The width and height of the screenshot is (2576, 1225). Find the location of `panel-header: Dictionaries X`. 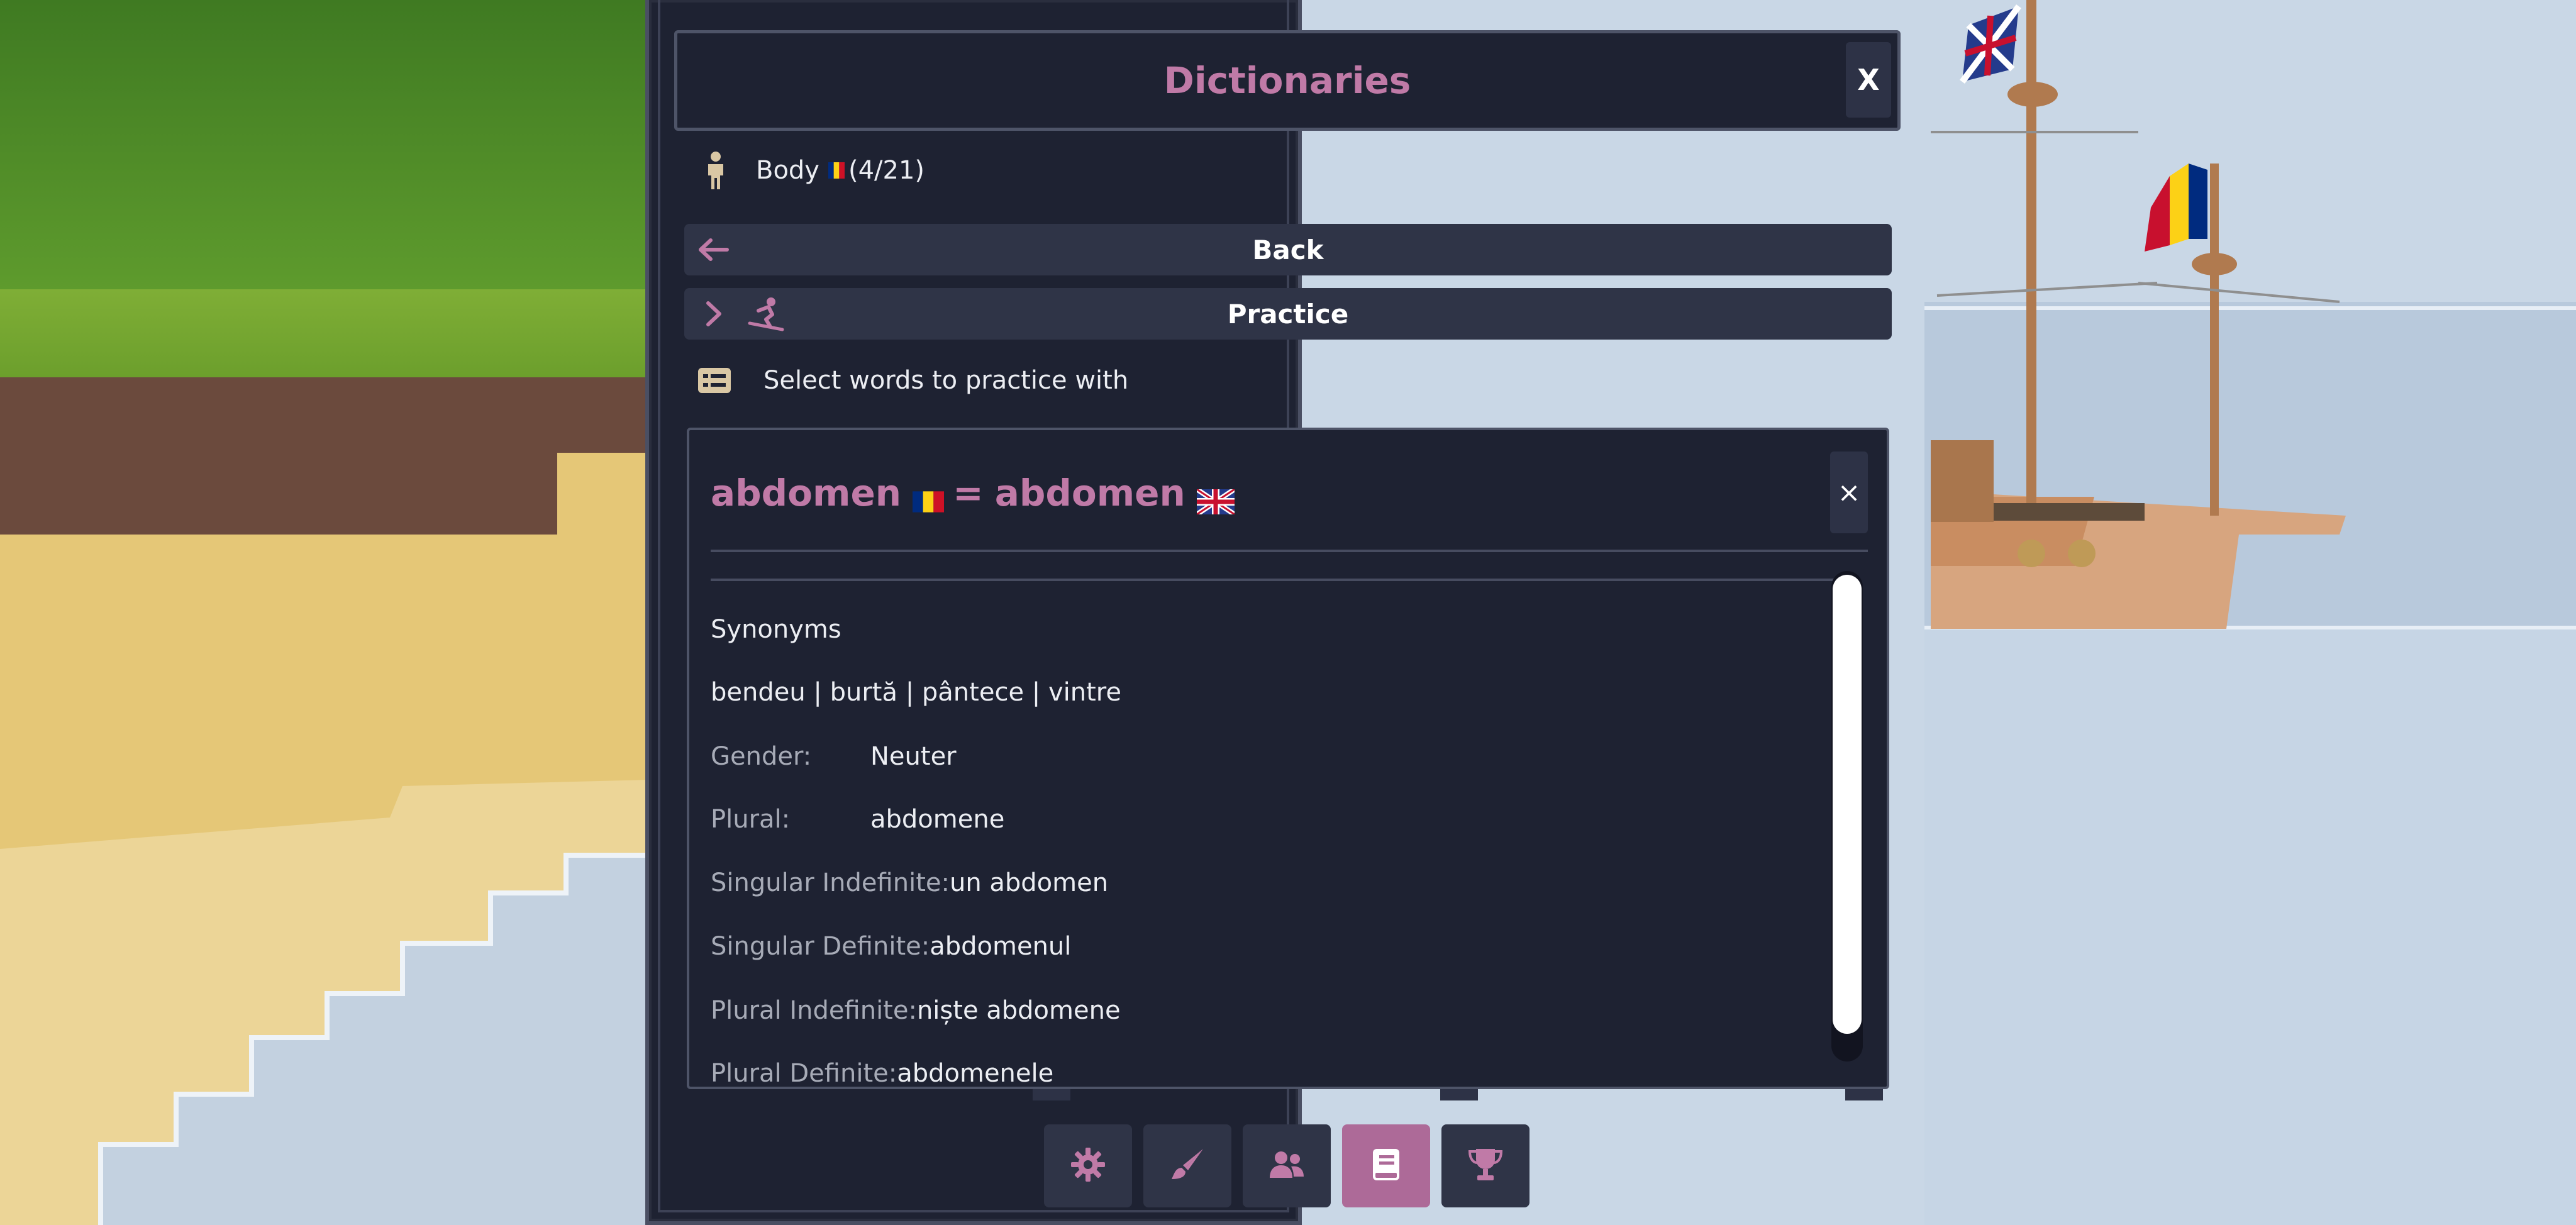

panel-header: Dictionaries X is located at coordinates (1287, 81).